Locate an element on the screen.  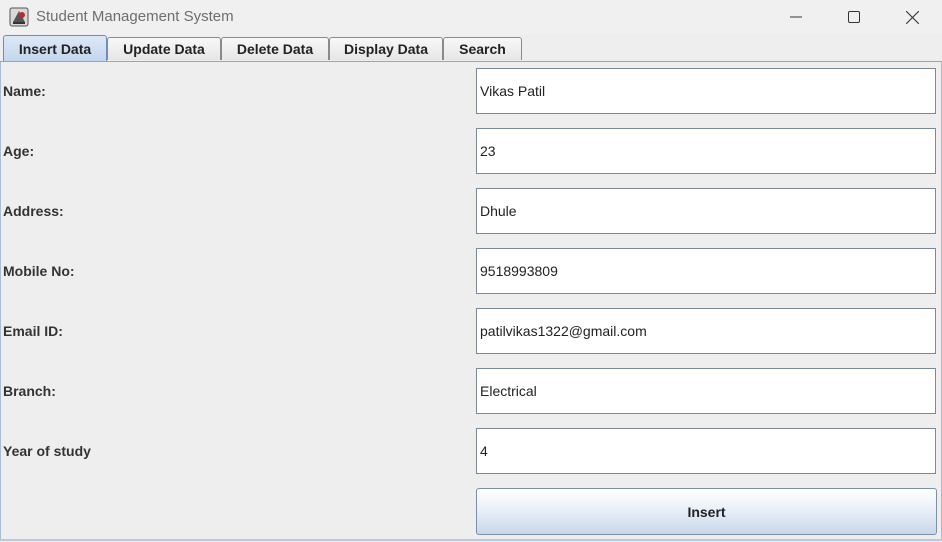
branch-label: Branch: is located at coordinates (29, 391).